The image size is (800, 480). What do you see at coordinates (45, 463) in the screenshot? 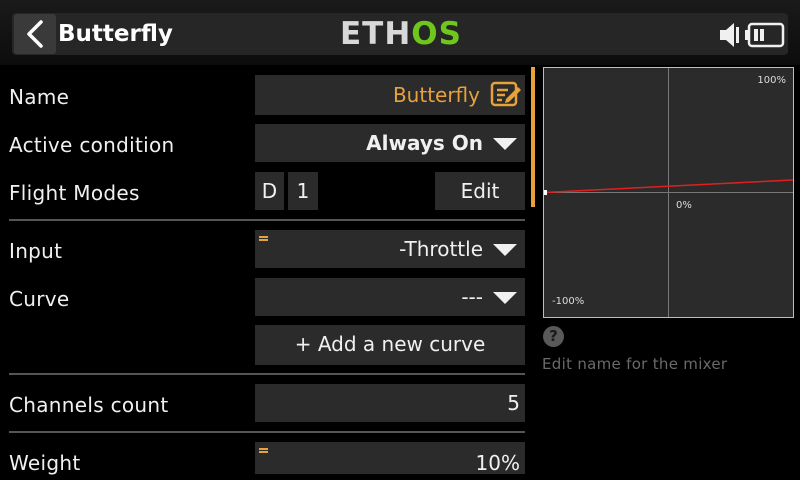
I see `weight-label: Weight` at bounding box center [45, 463].